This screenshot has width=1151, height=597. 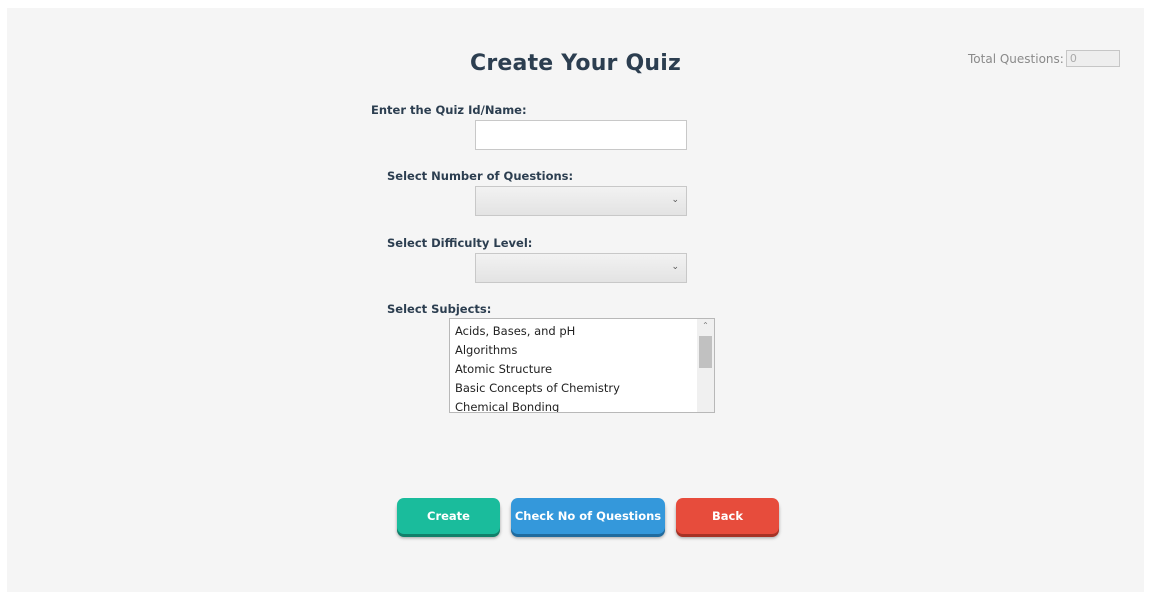 I want to click on difficulty-label: Select Difficulty Level:, so click(x=460, y=243).